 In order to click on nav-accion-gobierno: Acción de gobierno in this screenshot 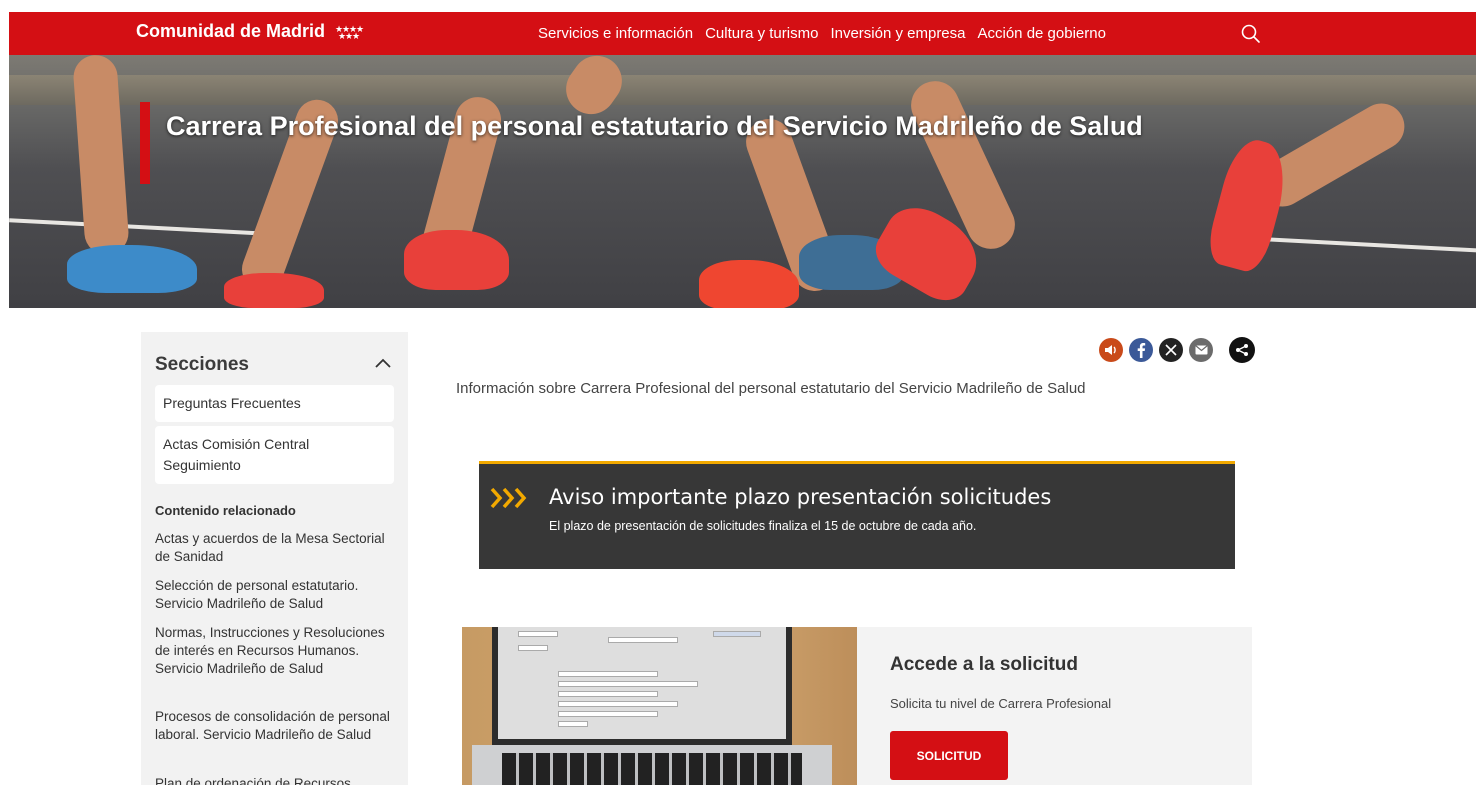, I will do `click(1042, 33)`.